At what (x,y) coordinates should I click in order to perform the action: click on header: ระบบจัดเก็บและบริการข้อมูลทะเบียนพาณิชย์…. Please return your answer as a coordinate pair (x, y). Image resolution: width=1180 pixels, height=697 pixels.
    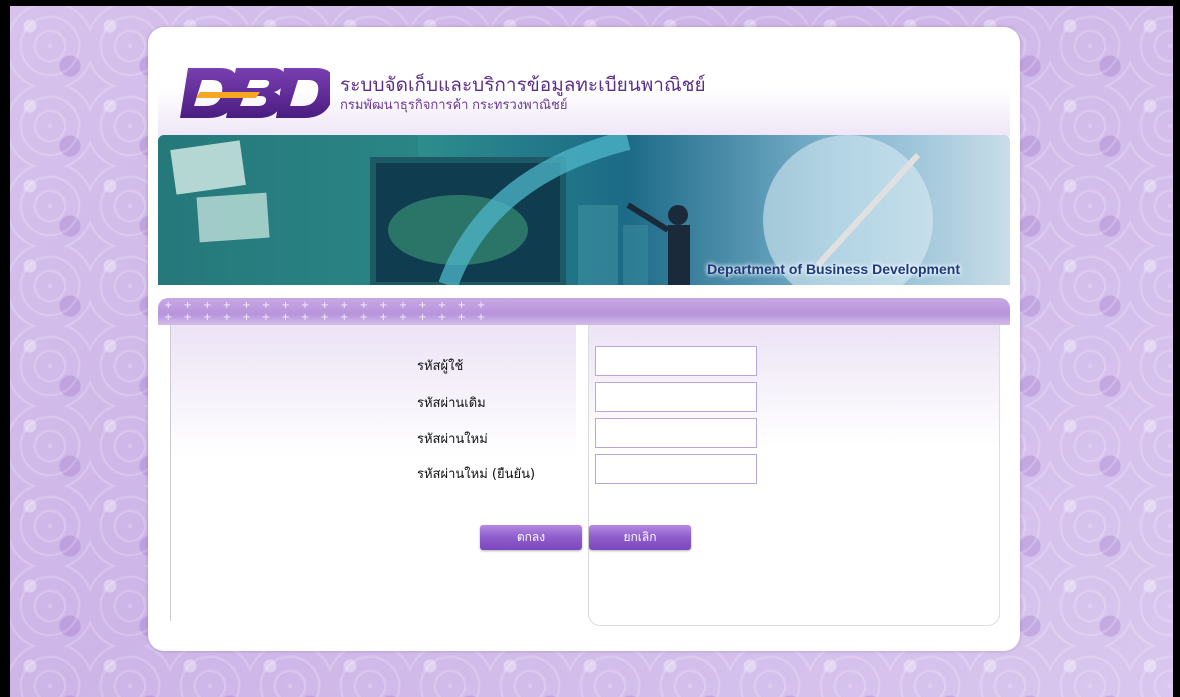
    Looking at the image, I should click on (583, 90).